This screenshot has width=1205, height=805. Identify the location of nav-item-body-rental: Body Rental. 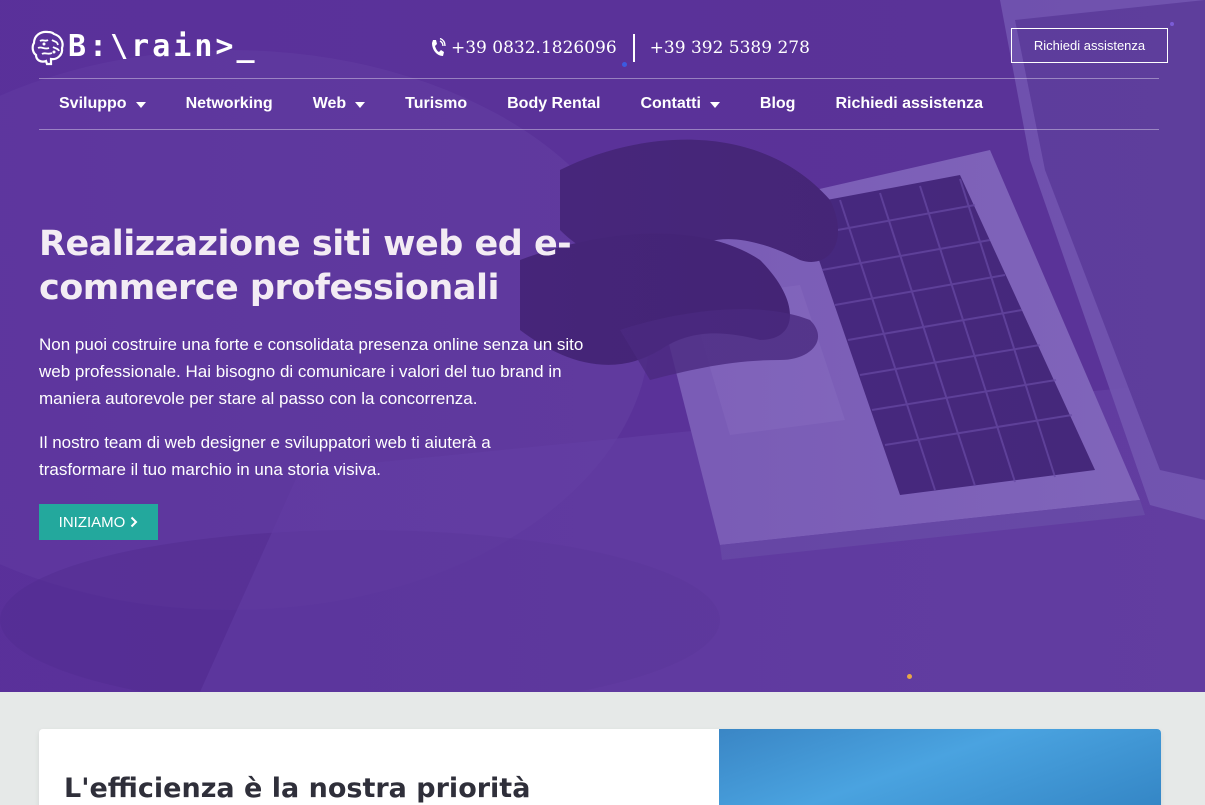
(553, 104).